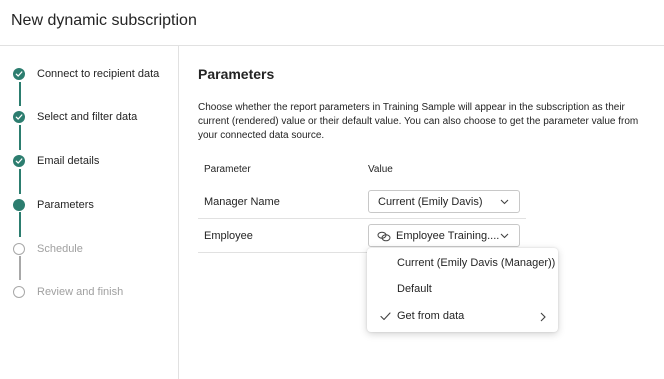 This screenshot has width=664, height=379. What do you see at coordinates (384, 236) in the screenshot?
I see `link-icon` at bounding box center [384, 236].